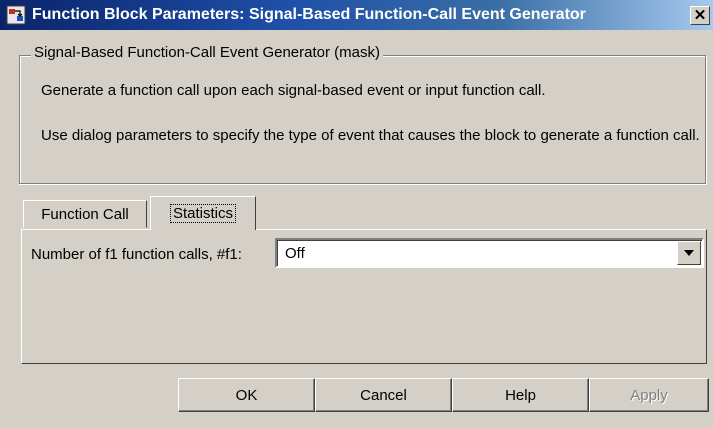  What do you see at coordinates (520, 395) in the screenshot?
I see `help-button: Help` at bounding box center [520, 395].